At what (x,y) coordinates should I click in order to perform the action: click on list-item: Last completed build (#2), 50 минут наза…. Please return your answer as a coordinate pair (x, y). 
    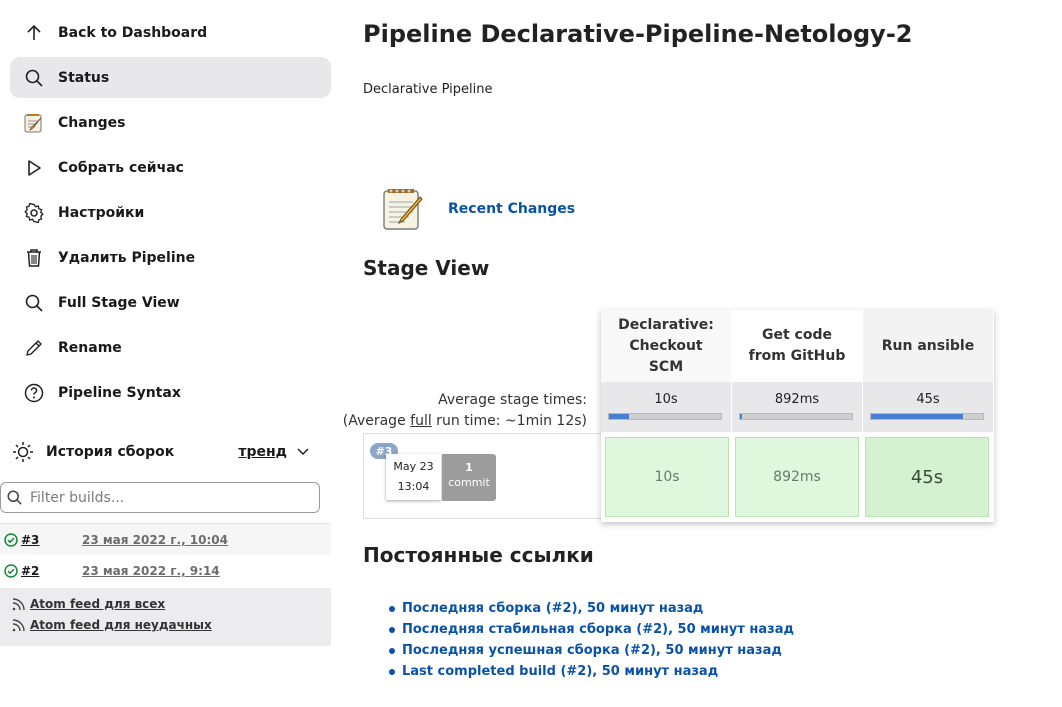
    Looking at the image, I should click on (591, 671).